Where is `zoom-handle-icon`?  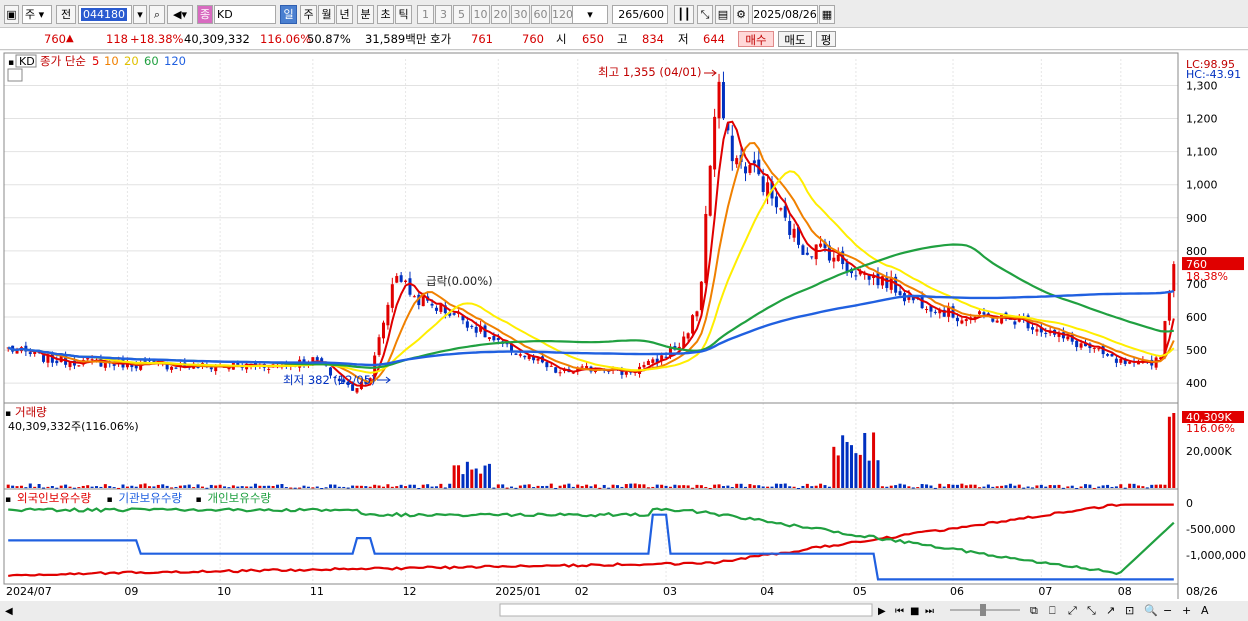
zoom-handle-icon is located at coordinates (983, 610).